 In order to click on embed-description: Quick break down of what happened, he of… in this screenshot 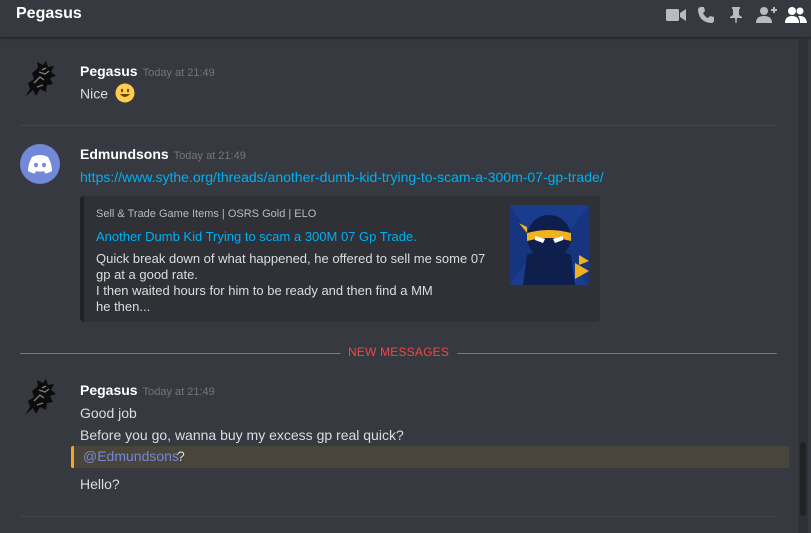, I will do `click(296, 283)`.